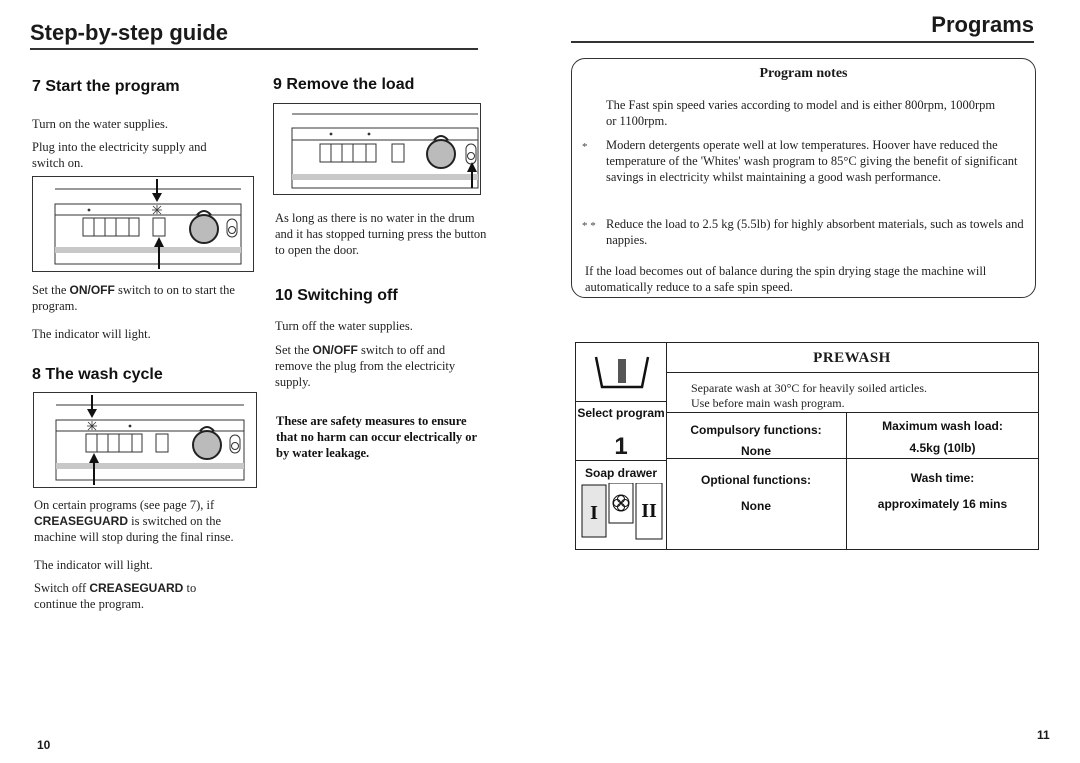 This screenshot has height=763, width=1080. What do you see at coordinates (802, 42) in the screenshot?
I see `right-title-rule` at bounding box center [802, 42].